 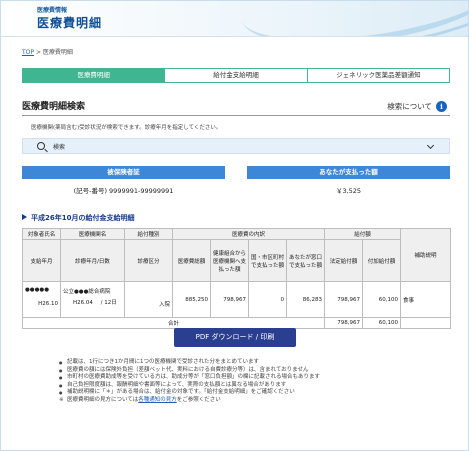 I want to click on th-visit-date: 診療年月/日数, so click(x=92, y=260).